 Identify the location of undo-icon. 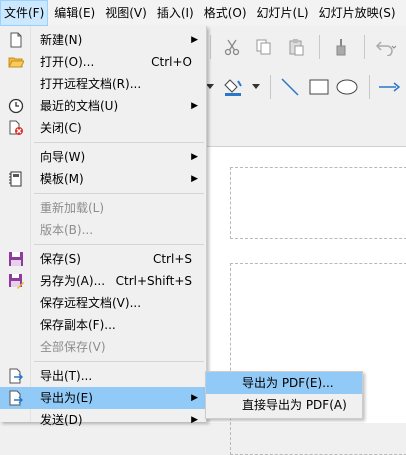
(386, 47).